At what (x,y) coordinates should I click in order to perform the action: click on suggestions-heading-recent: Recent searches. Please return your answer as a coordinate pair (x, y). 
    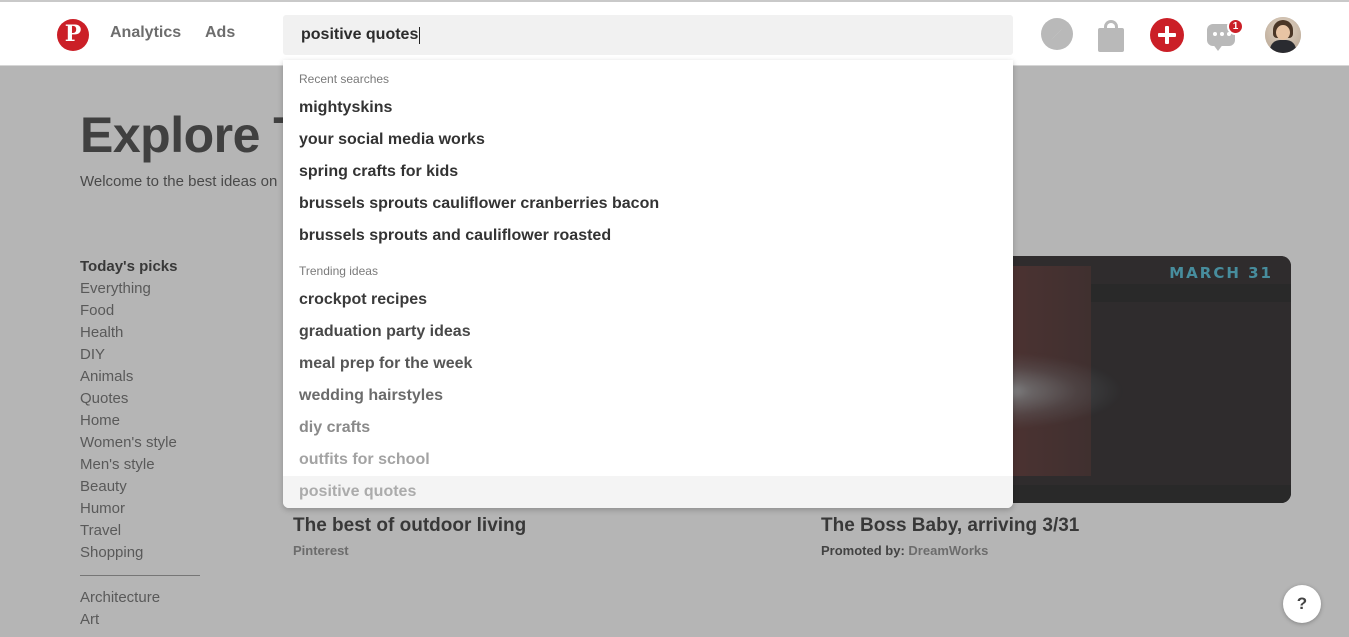
    Looking at the image, I should click on (344, 79).